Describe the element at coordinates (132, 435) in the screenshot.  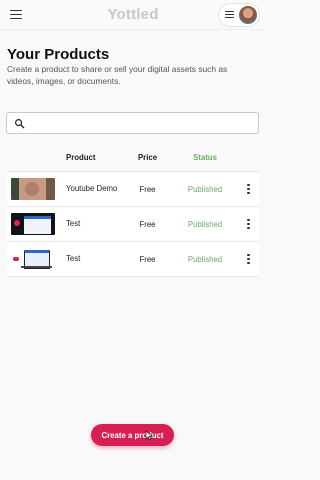
I see `create-product-button: Create a product` at that location.